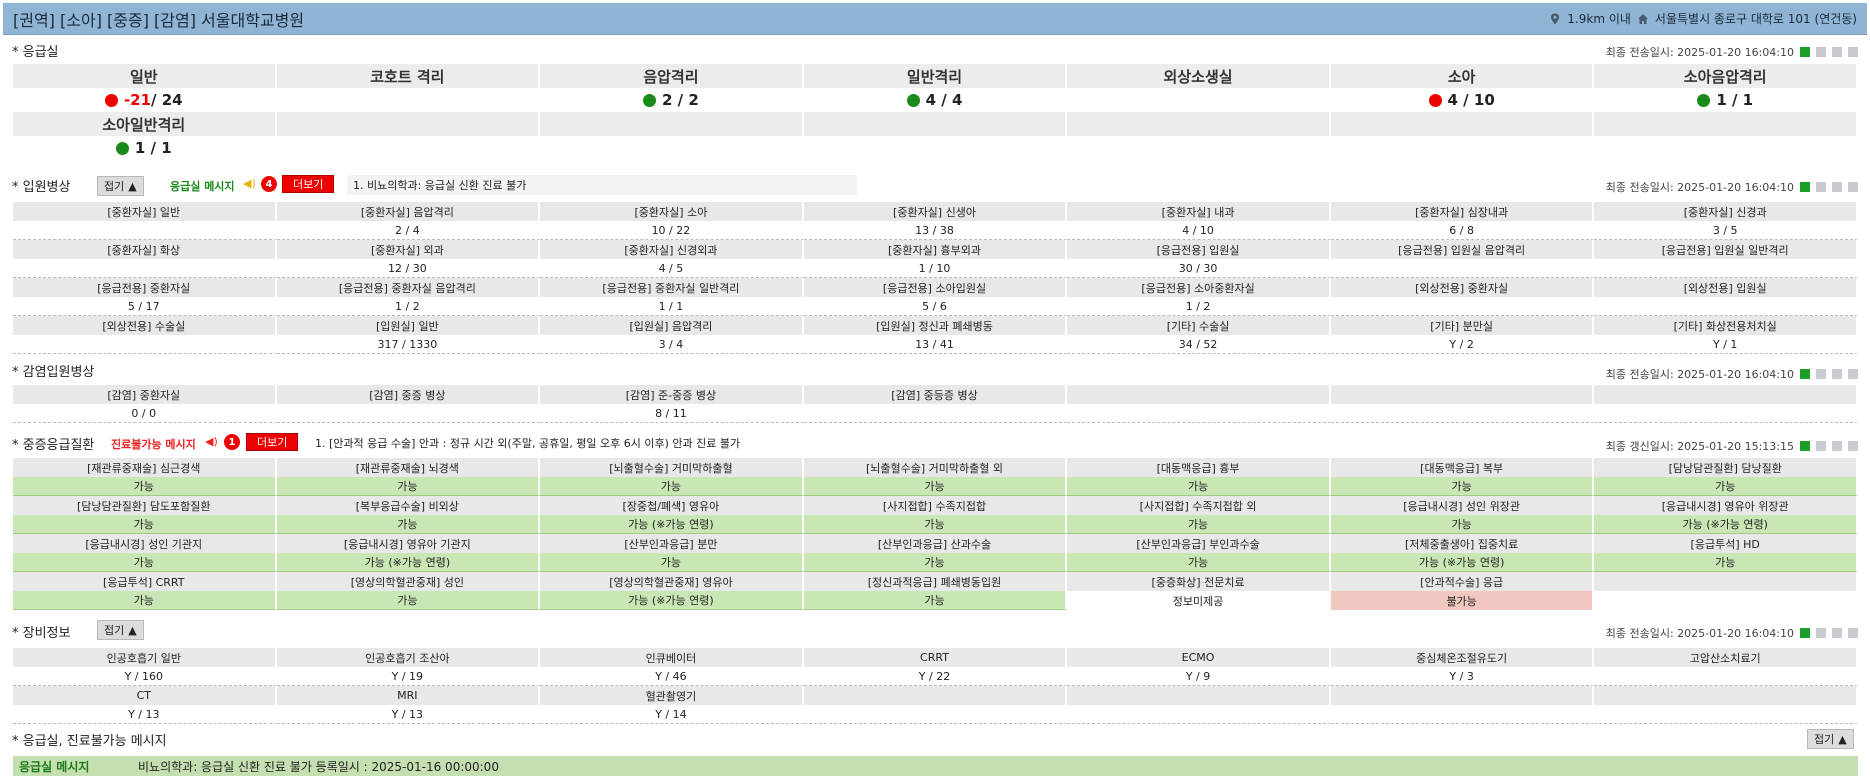 This screenshot has height=776, width=1870. I want to click on severe-more-button: 더보기, so click(272, 442).